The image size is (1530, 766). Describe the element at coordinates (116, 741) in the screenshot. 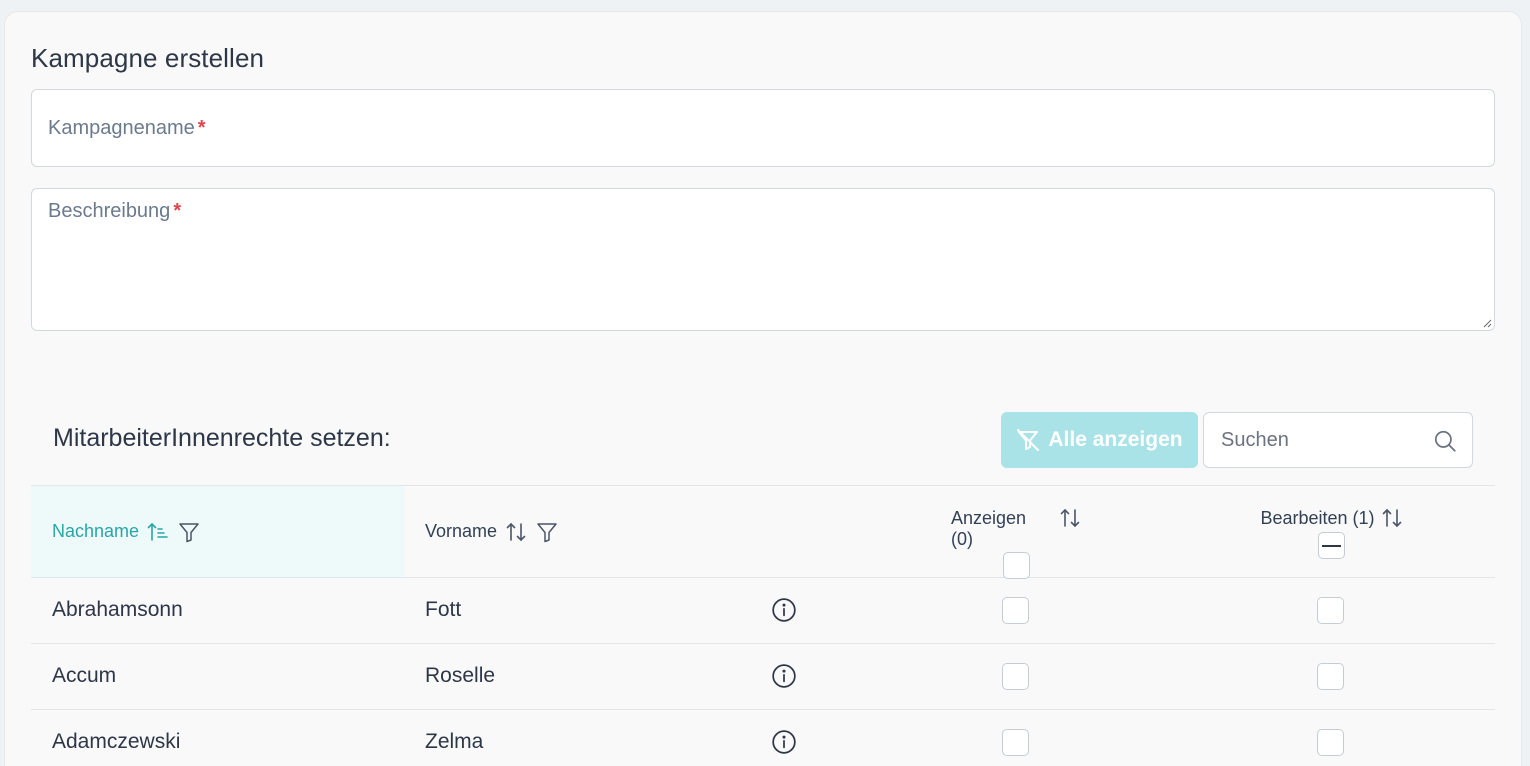

I see `last-name-cell: Adamczewski` at that location.